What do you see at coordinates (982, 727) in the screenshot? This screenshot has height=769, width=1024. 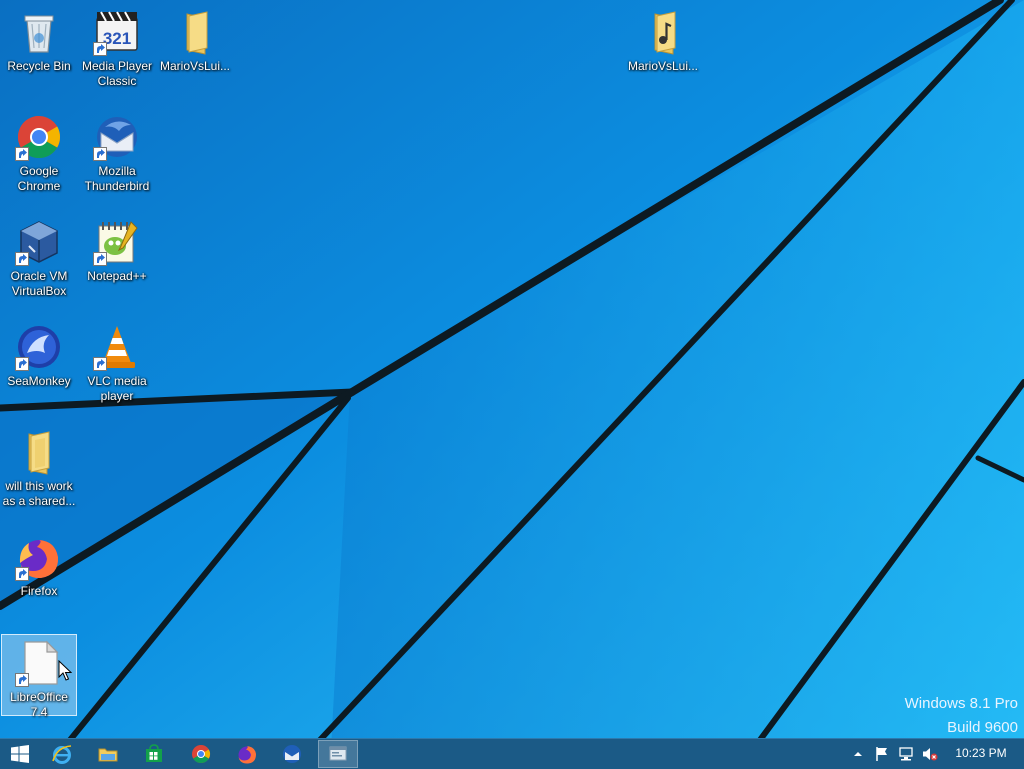 I see `watermark-build: Build 9600` at bounding box center [982, 727].